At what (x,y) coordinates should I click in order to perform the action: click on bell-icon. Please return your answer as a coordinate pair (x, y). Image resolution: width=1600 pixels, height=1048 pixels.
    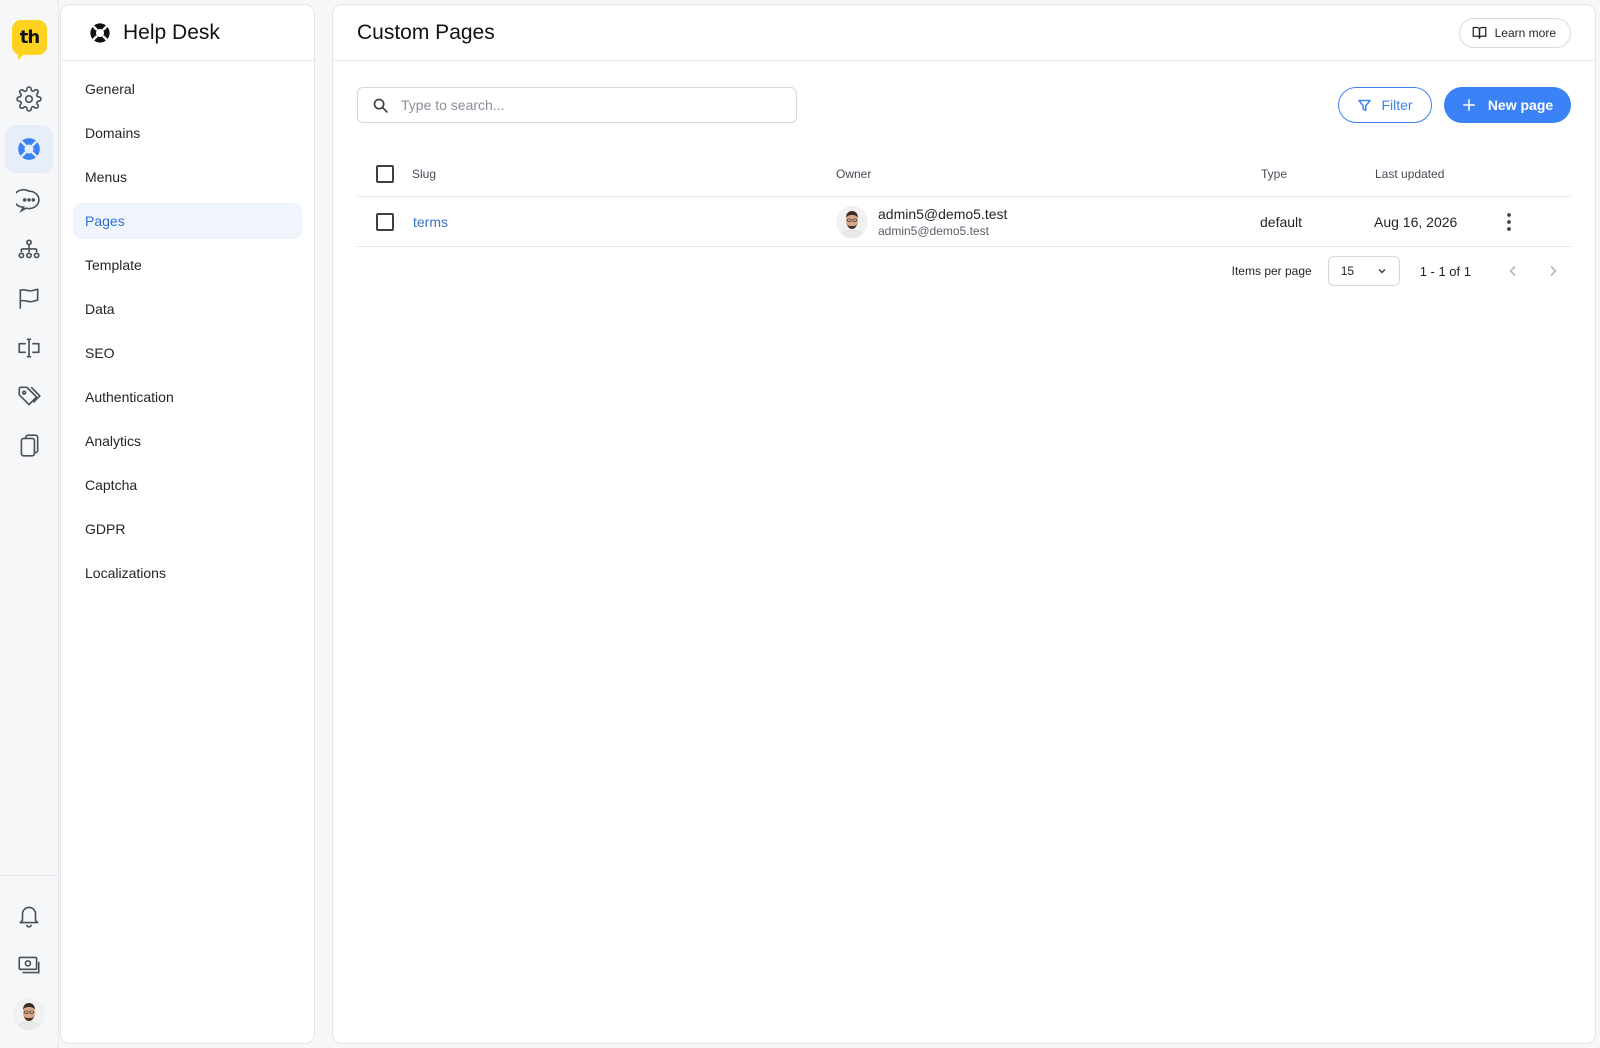
    Looking at the image, I should click on (29, 917).